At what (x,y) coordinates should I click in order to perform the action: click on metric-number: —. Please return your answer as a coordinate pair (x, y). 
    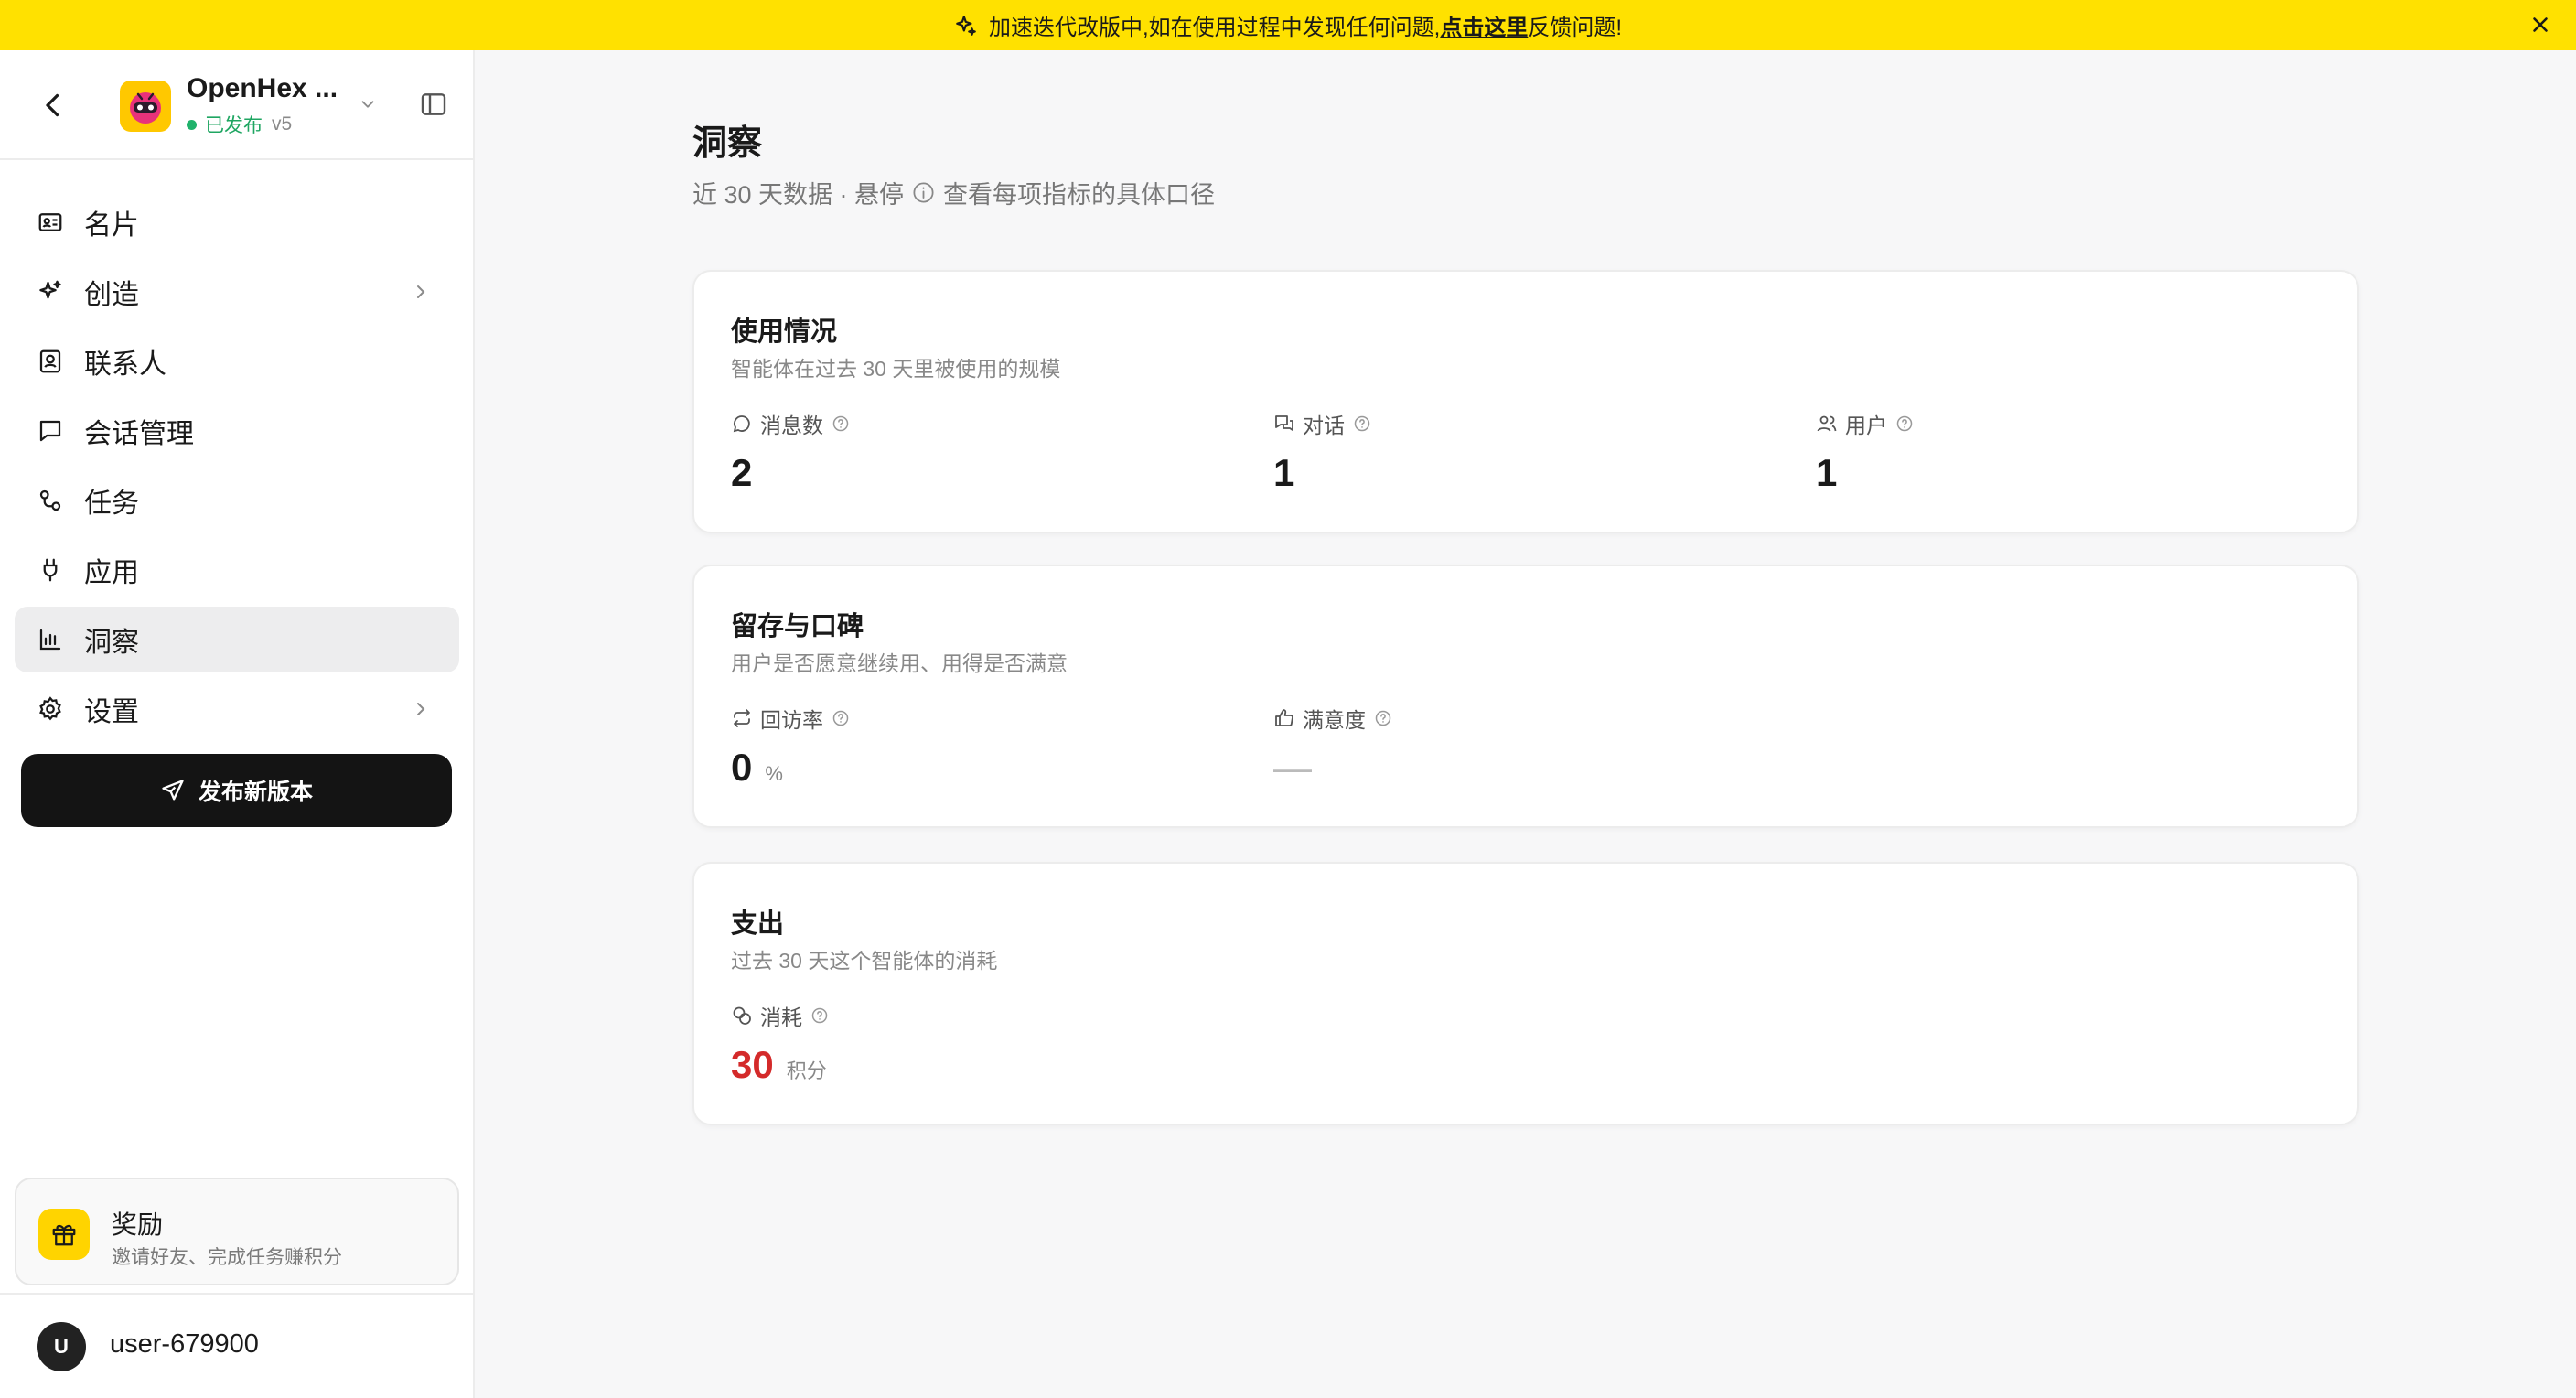
    Looking at the image, I should click on (1292, 767).